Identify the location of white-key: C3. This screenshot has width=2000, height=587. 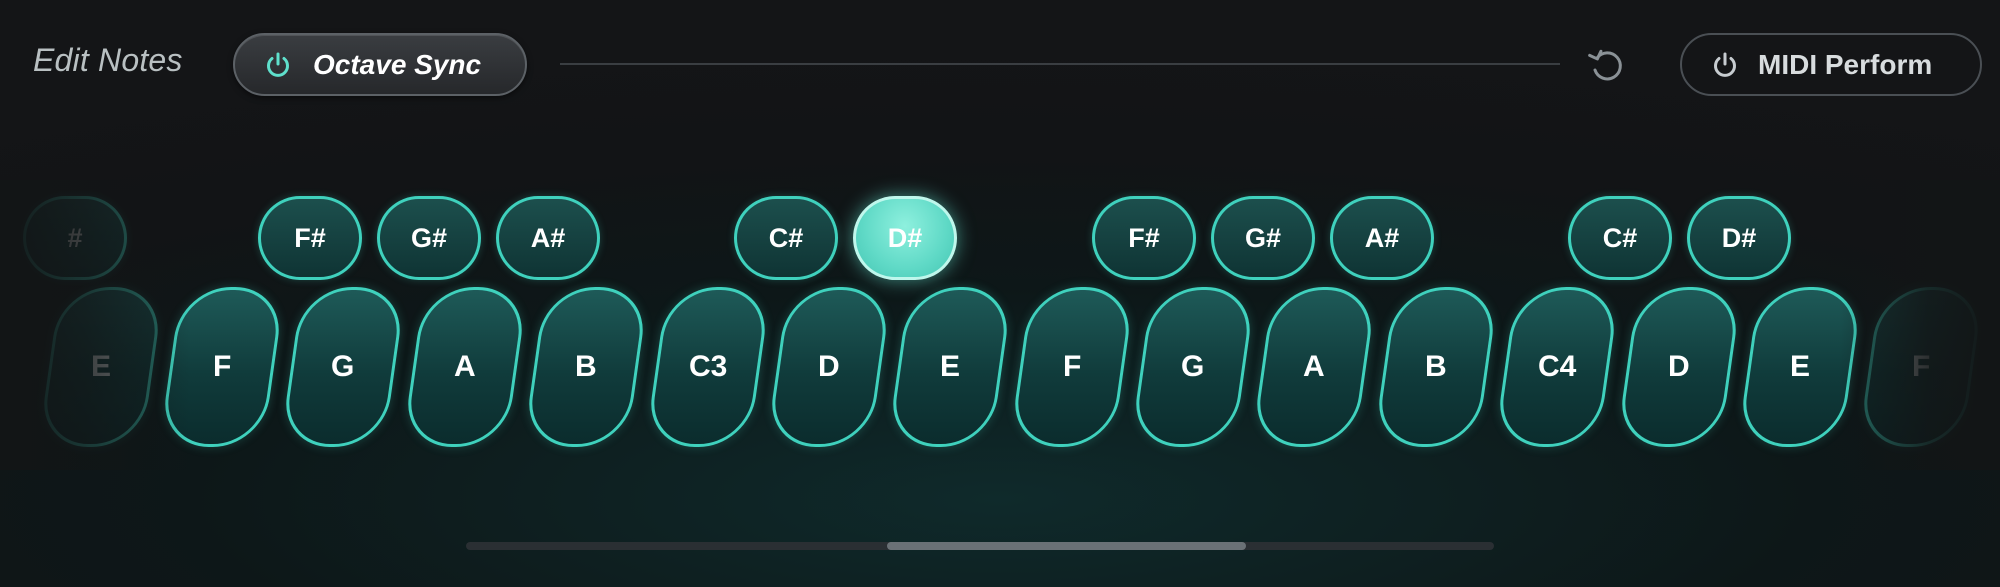
(708, 367).